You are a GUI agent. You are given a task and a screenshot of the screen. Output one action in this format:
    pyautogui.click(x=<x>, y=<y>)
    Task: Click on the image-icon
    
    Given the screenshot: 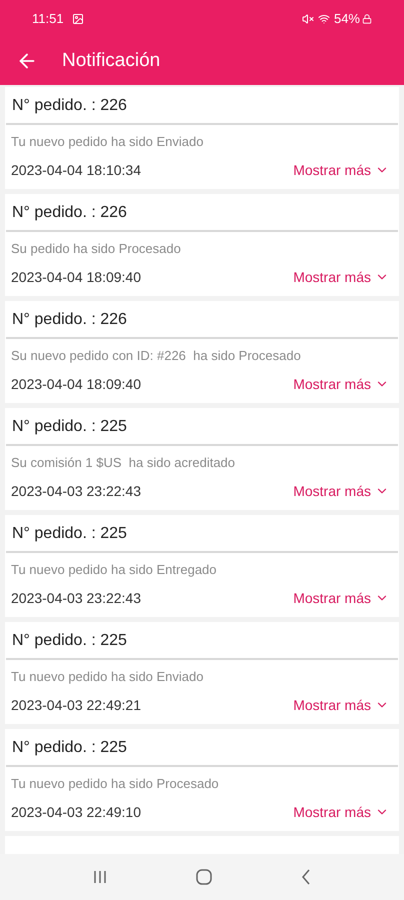 What is the action you would take?
    pyautogui.click(x=78, y=18)
    